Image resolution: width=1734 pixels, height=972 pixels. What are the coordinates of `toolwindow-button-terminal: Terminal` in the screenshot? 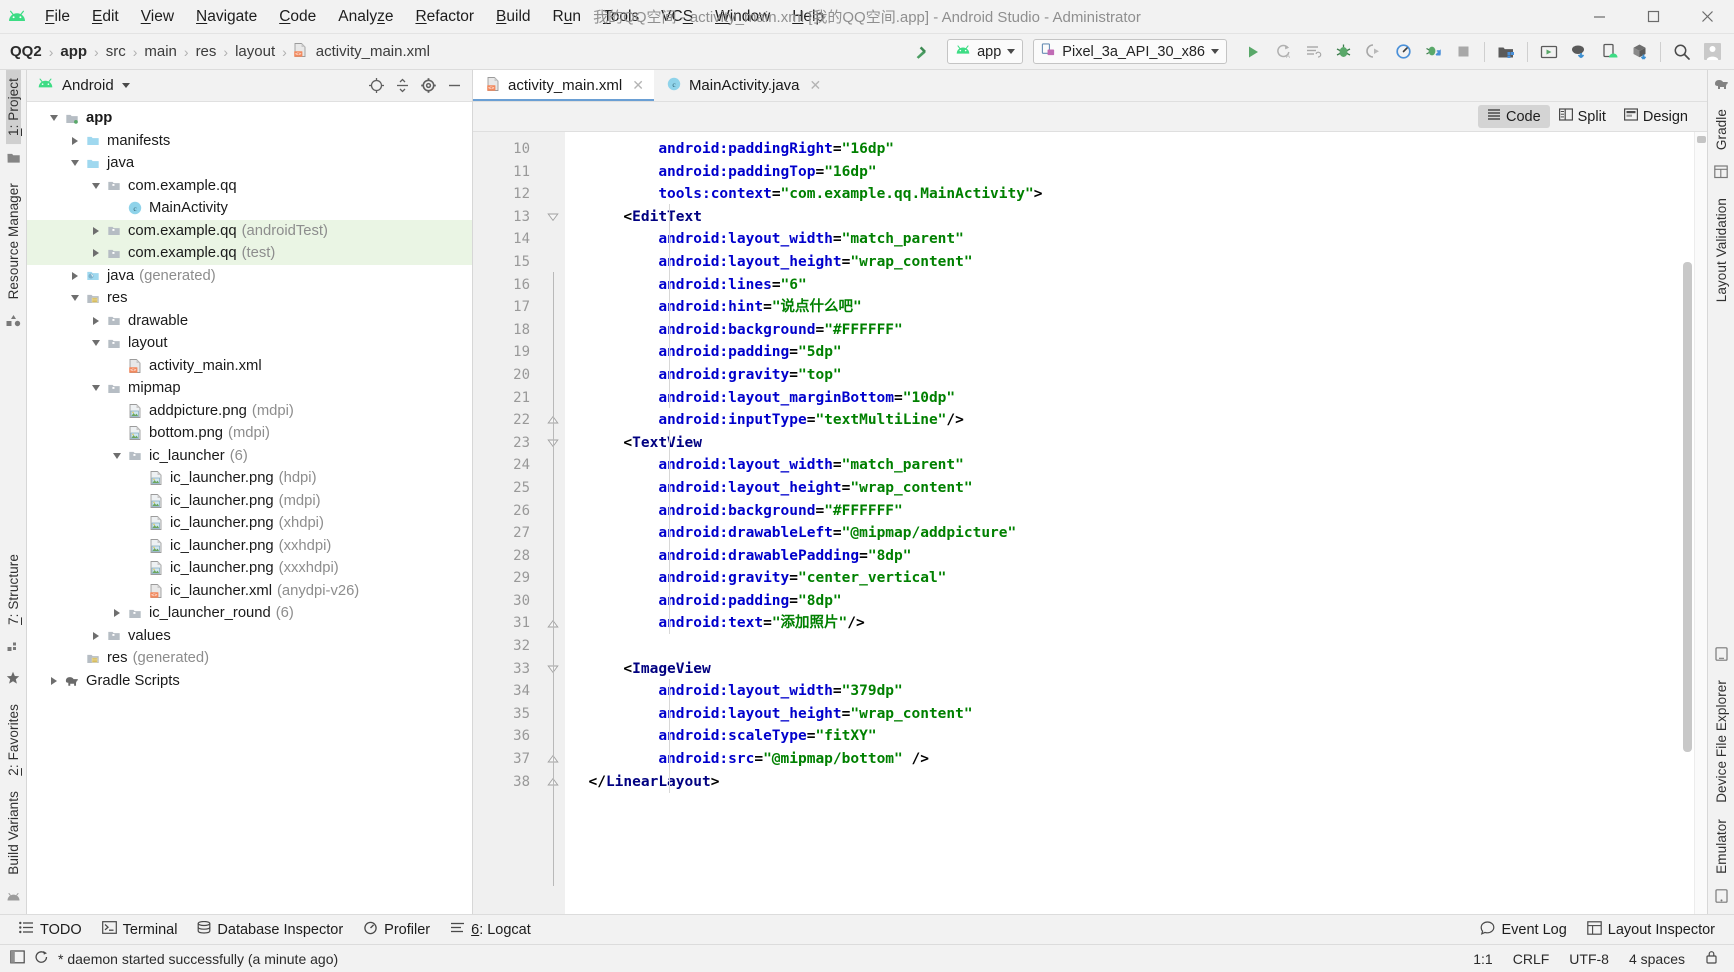 It's located at (140, 929).